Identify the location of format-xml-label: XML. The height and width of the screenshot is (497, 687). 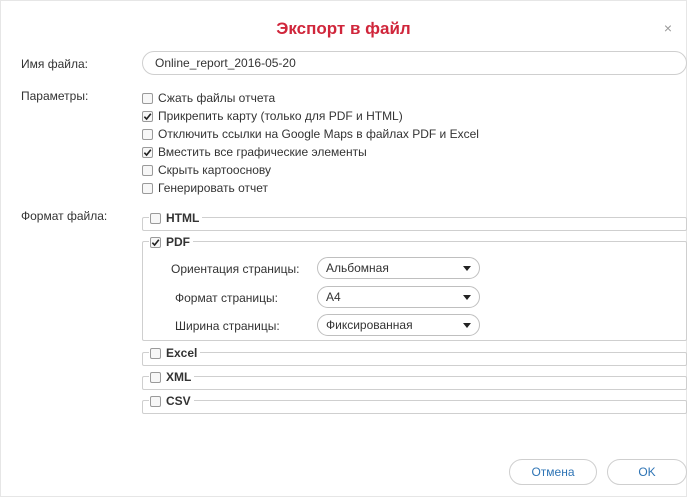
(179, 377).